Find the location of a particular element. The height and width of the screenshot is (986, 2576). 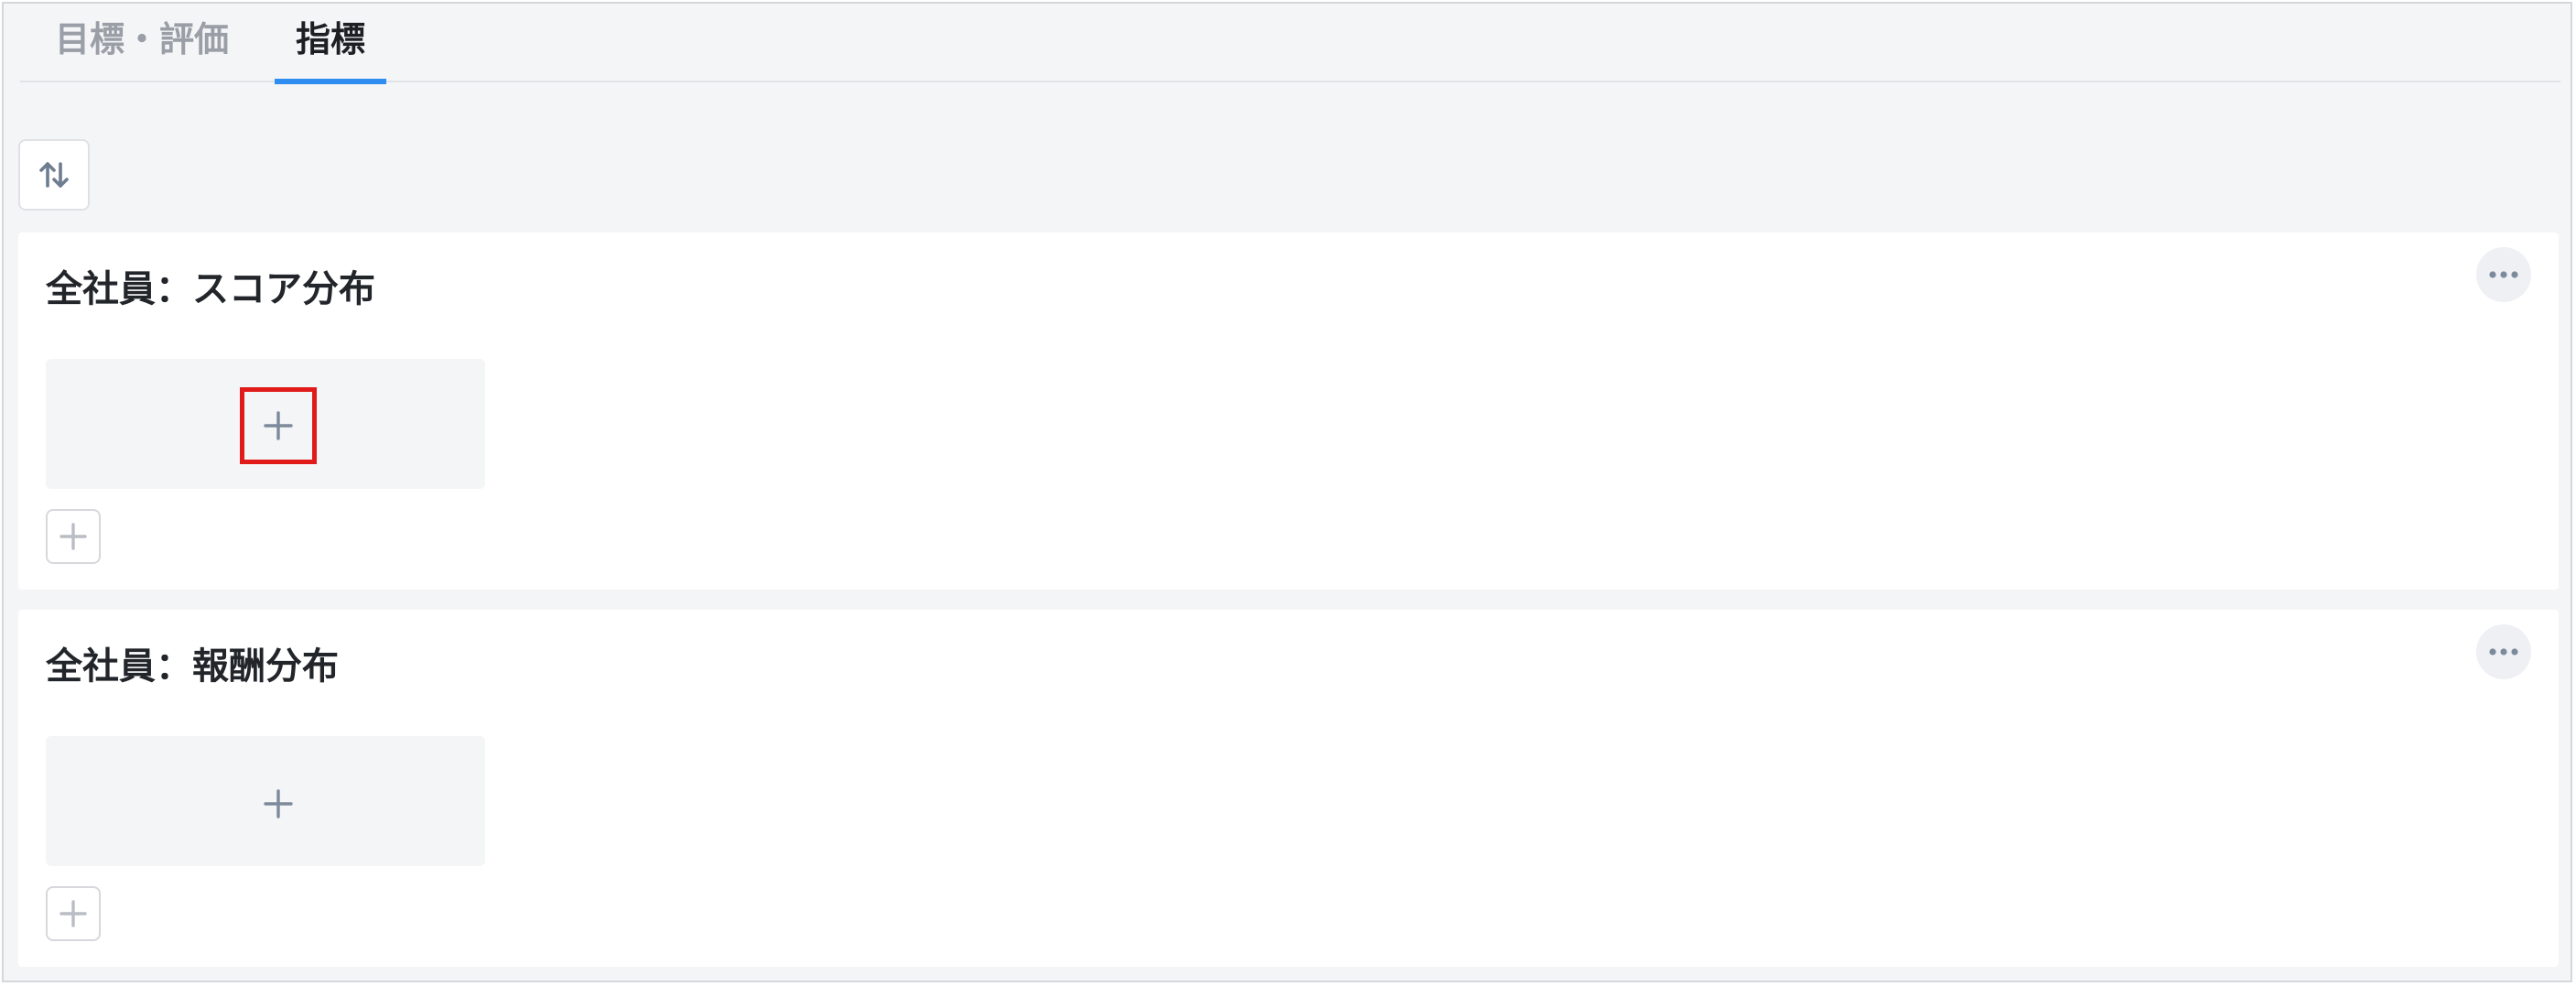

tab-goals-evaluation: 目標・評価 is located at coordinates (142, 43).